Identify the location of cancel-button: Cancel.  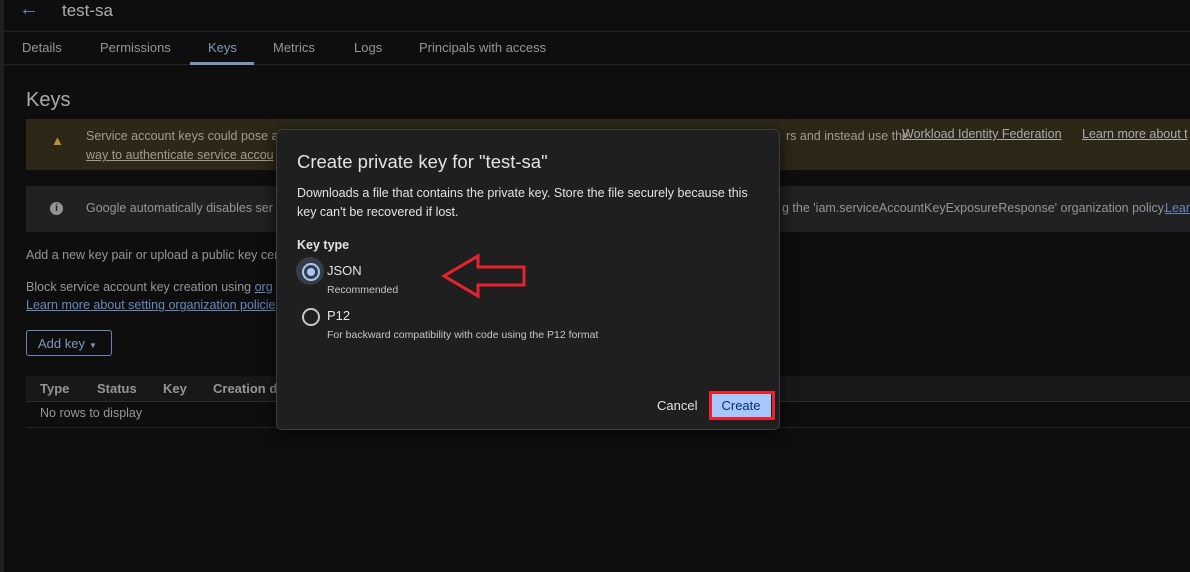
(677, 405).